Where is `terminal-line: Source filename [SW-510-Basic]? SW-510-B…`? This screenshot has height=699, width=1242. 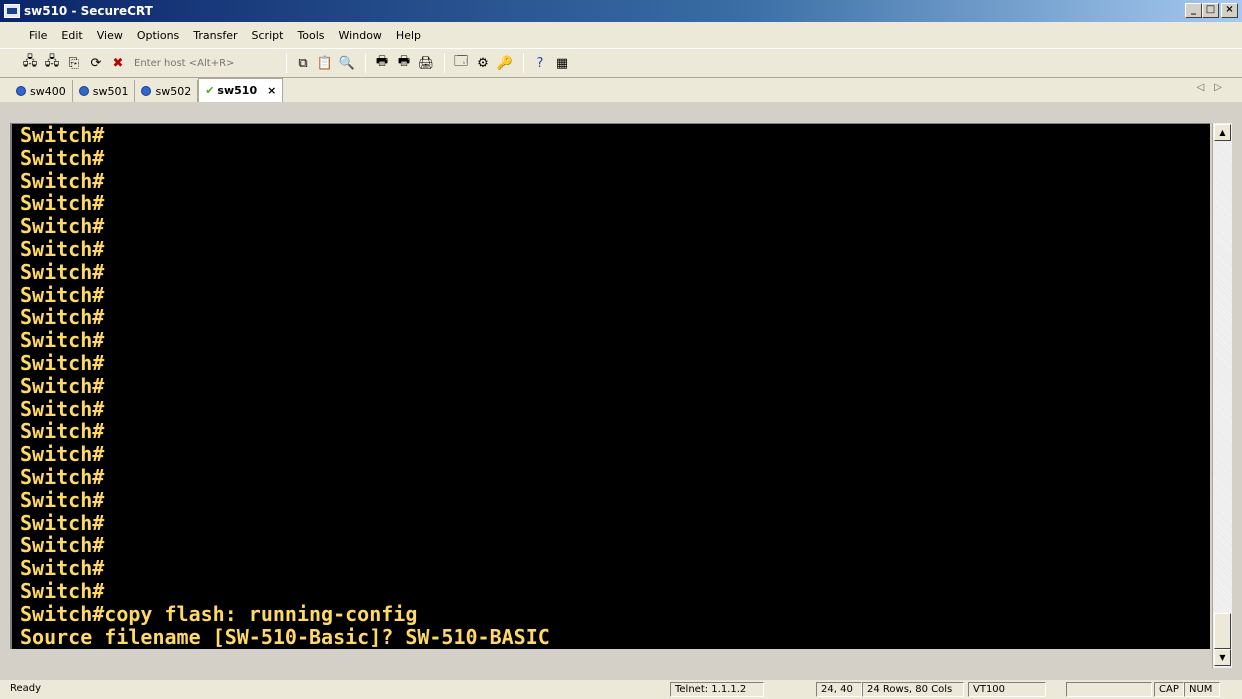
terminal-line: Source filename [SW-510-Basic]? SW-510-B… is located at coordinates (285, 636).